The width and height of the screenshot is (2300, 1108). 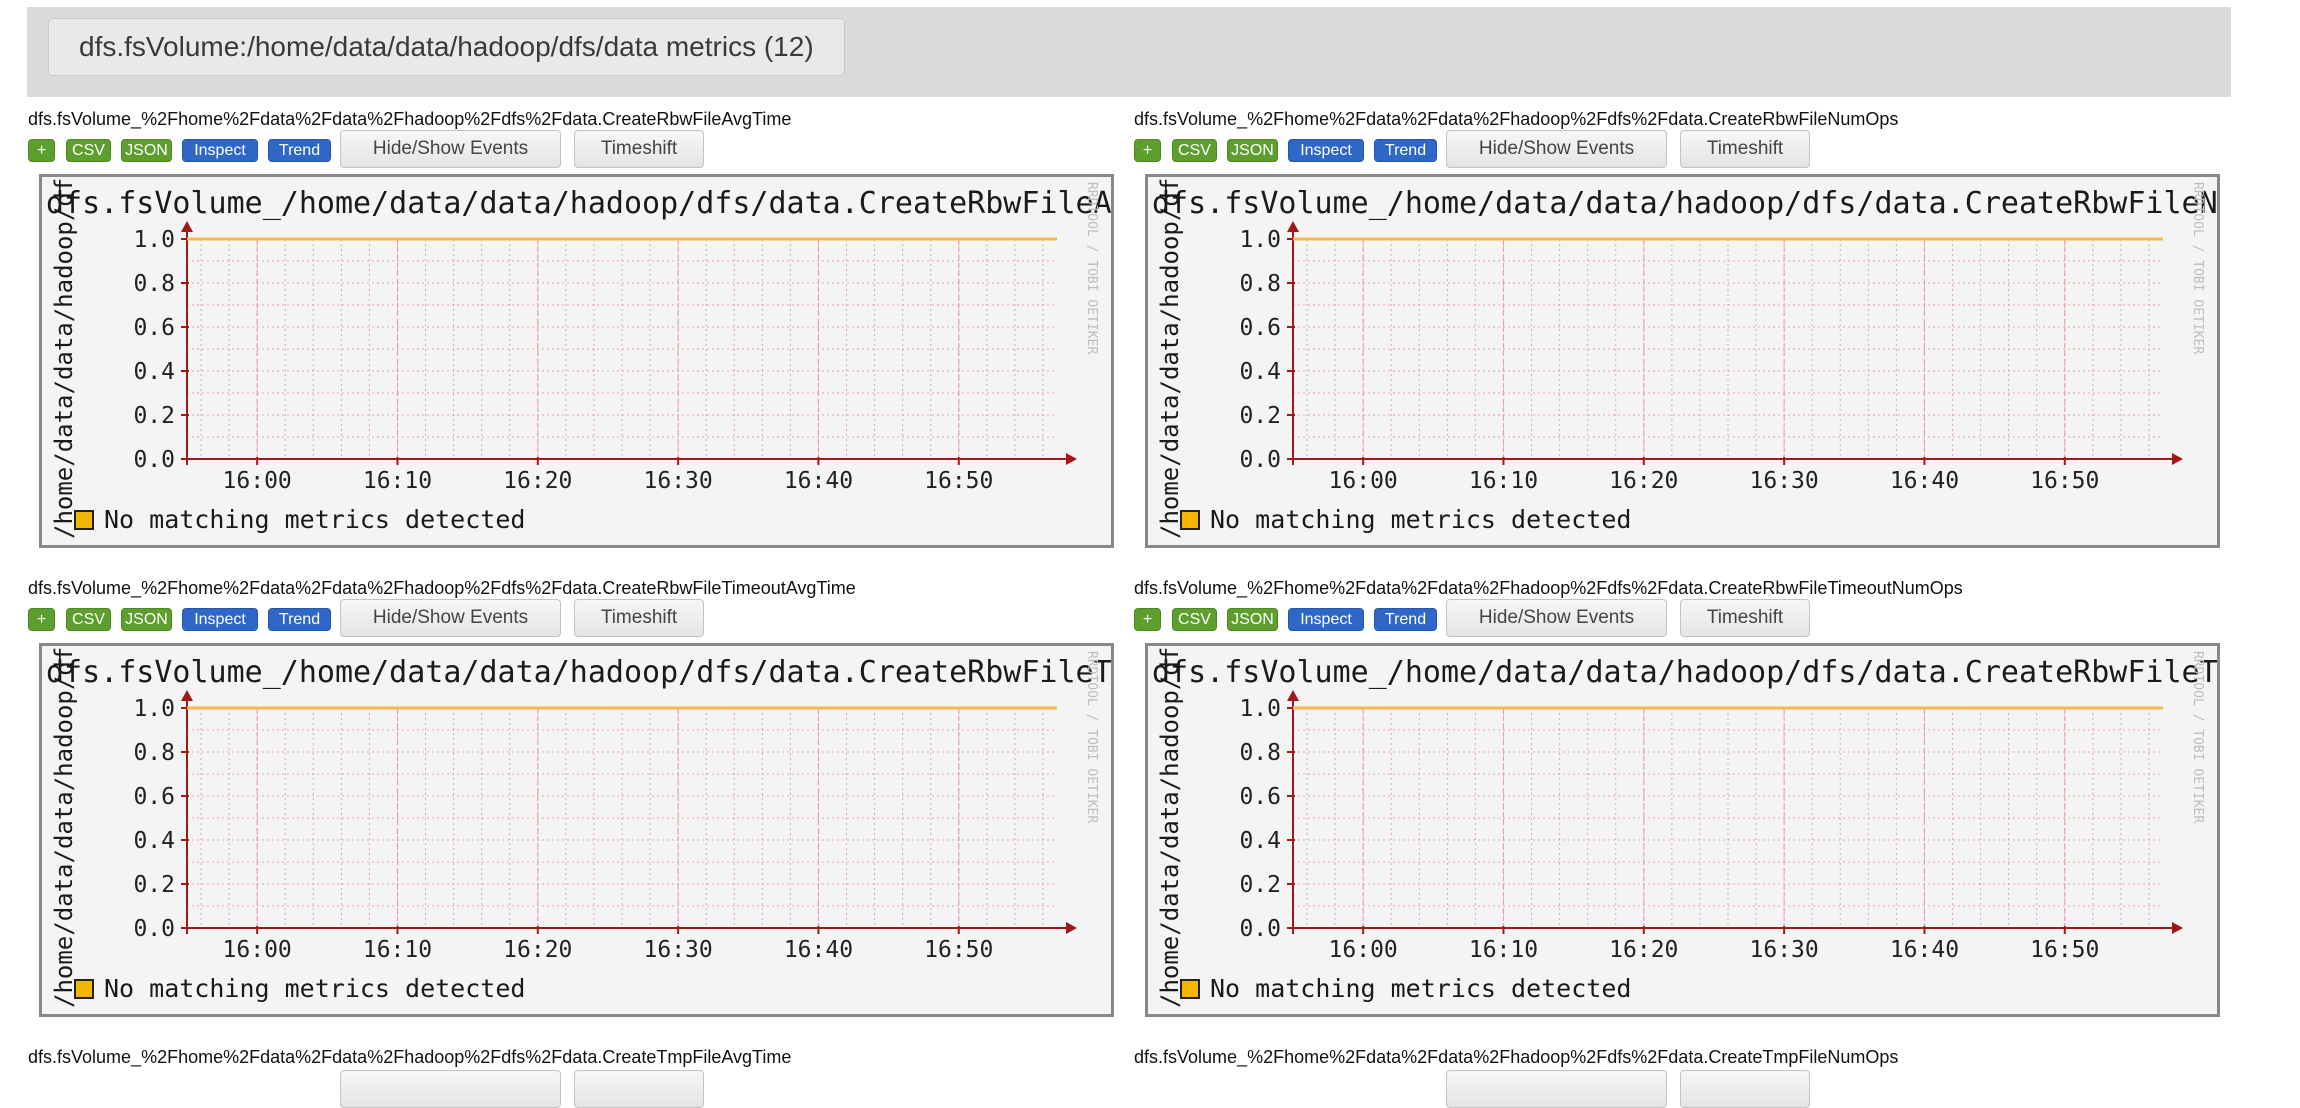 What do you see at coordinates (2177, 459) in the screenshot?
I see `x-axis-arrow-icon` at bounding box center [2177, 459].